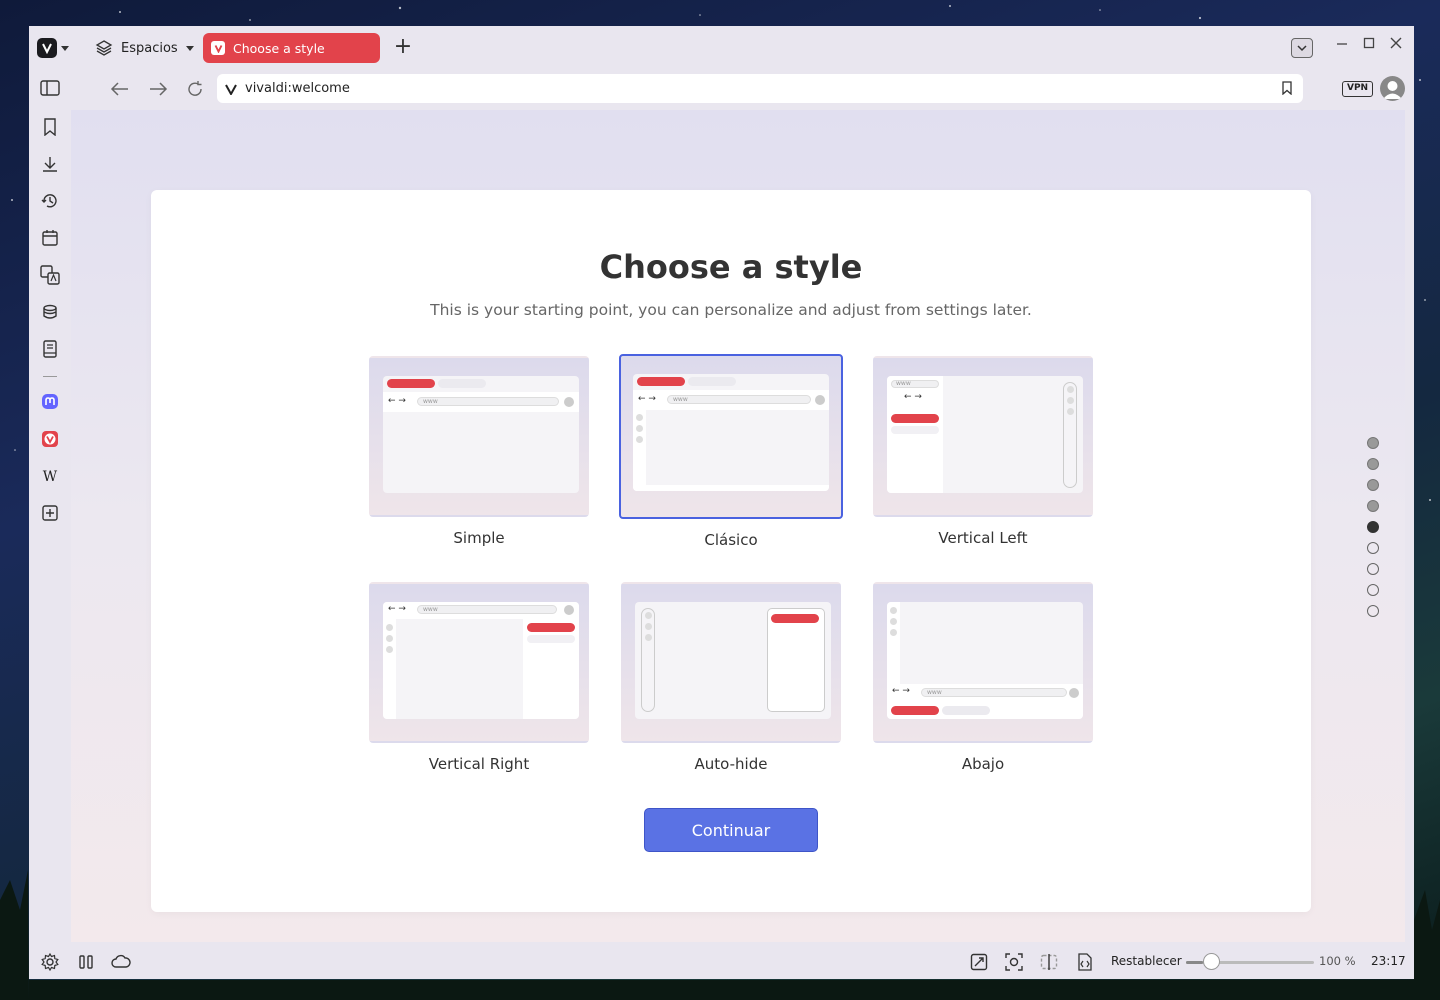  I want to click on style-preview-selected: ← → www, so click(731, 436).